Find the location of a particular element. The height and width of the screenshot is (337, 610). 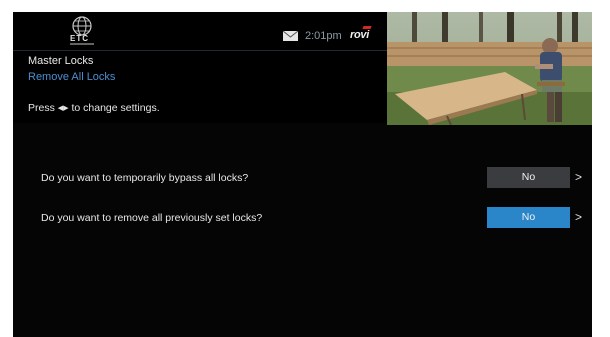

logo-text: ETC is located at coordinates (79, 38).